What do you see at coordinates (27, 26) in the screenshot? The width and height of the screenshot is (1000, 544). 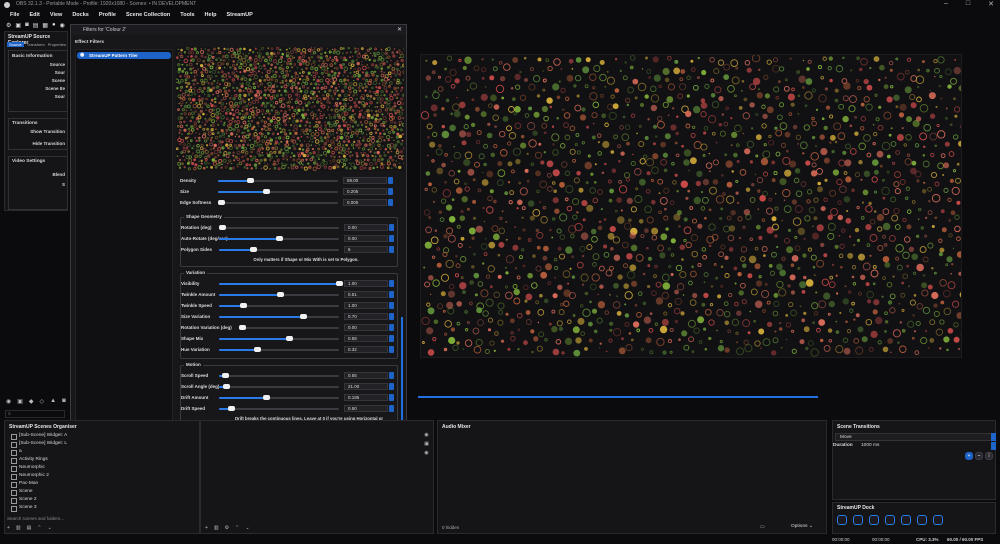 I see `camera-icon: ◙` at bounding box center [27, 26].